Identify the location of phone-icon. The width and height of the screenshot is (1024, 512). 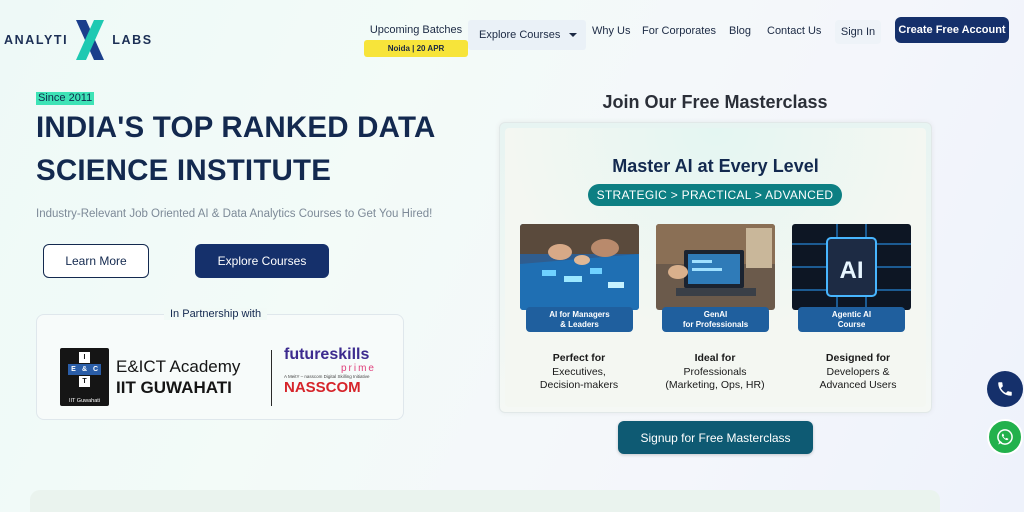
(1005, 389).